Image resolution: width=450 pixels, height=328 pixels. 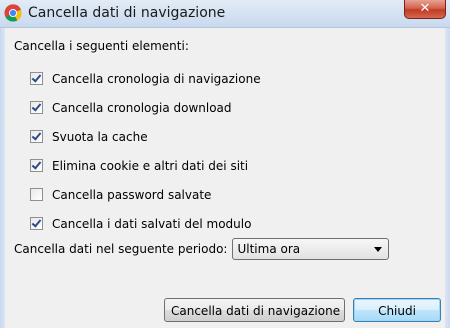 I want to click on checkbox-label: Cancella i dati salvati del modulo, so click(x=152, y=223).